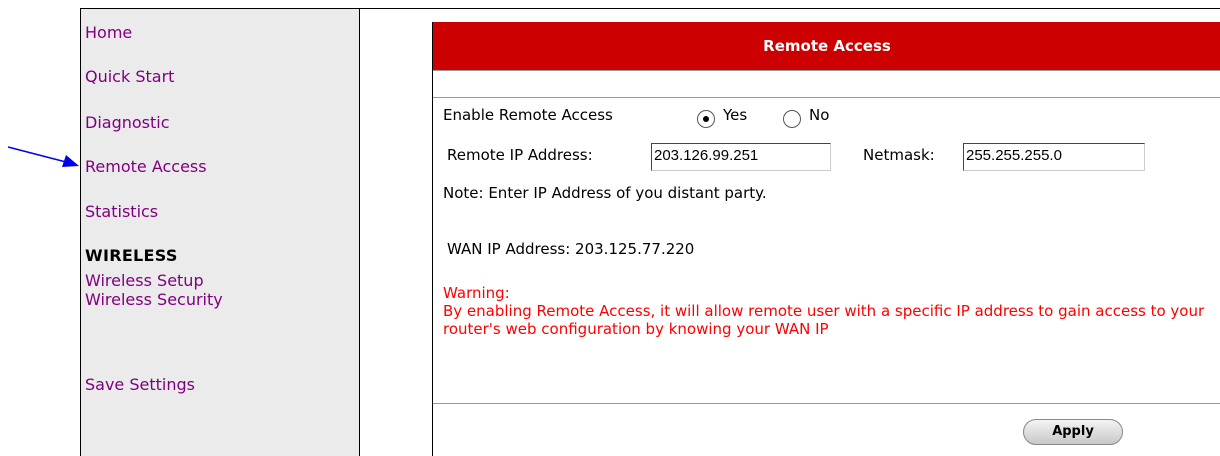  Describe the element at coordinates (735, 115) in the screenshot. I see `radio-yes-label: Yes` at that location.